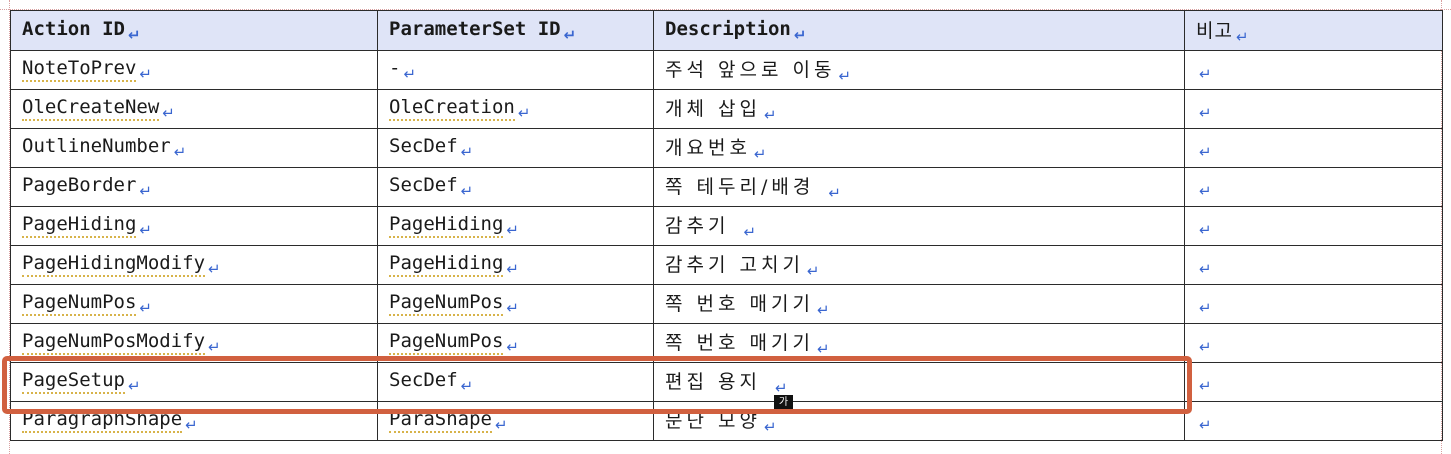 This screenshot has height=454, width=1451. I want to click on cell-description: 감추기 고치기 ↵, so click(919, 265).